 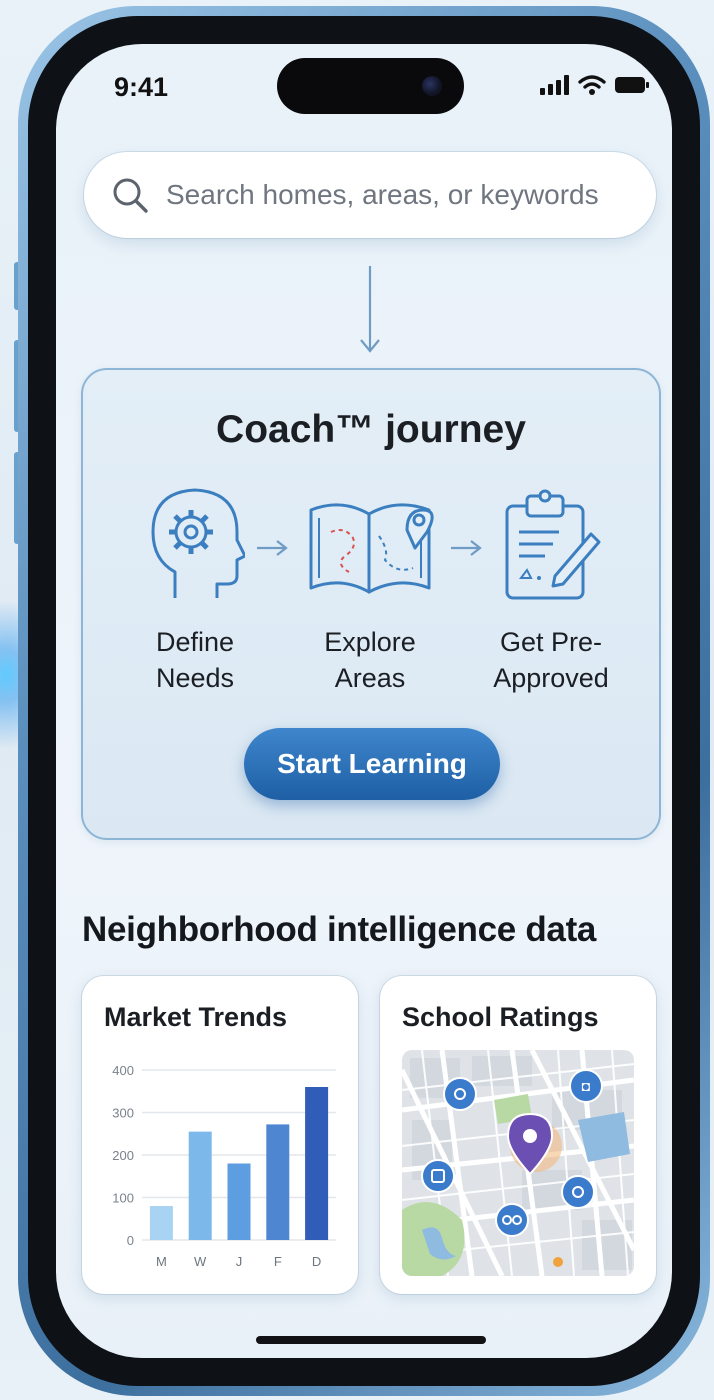 I want to click on step-define-needs: Define Needs, so click(x=196, y=586).